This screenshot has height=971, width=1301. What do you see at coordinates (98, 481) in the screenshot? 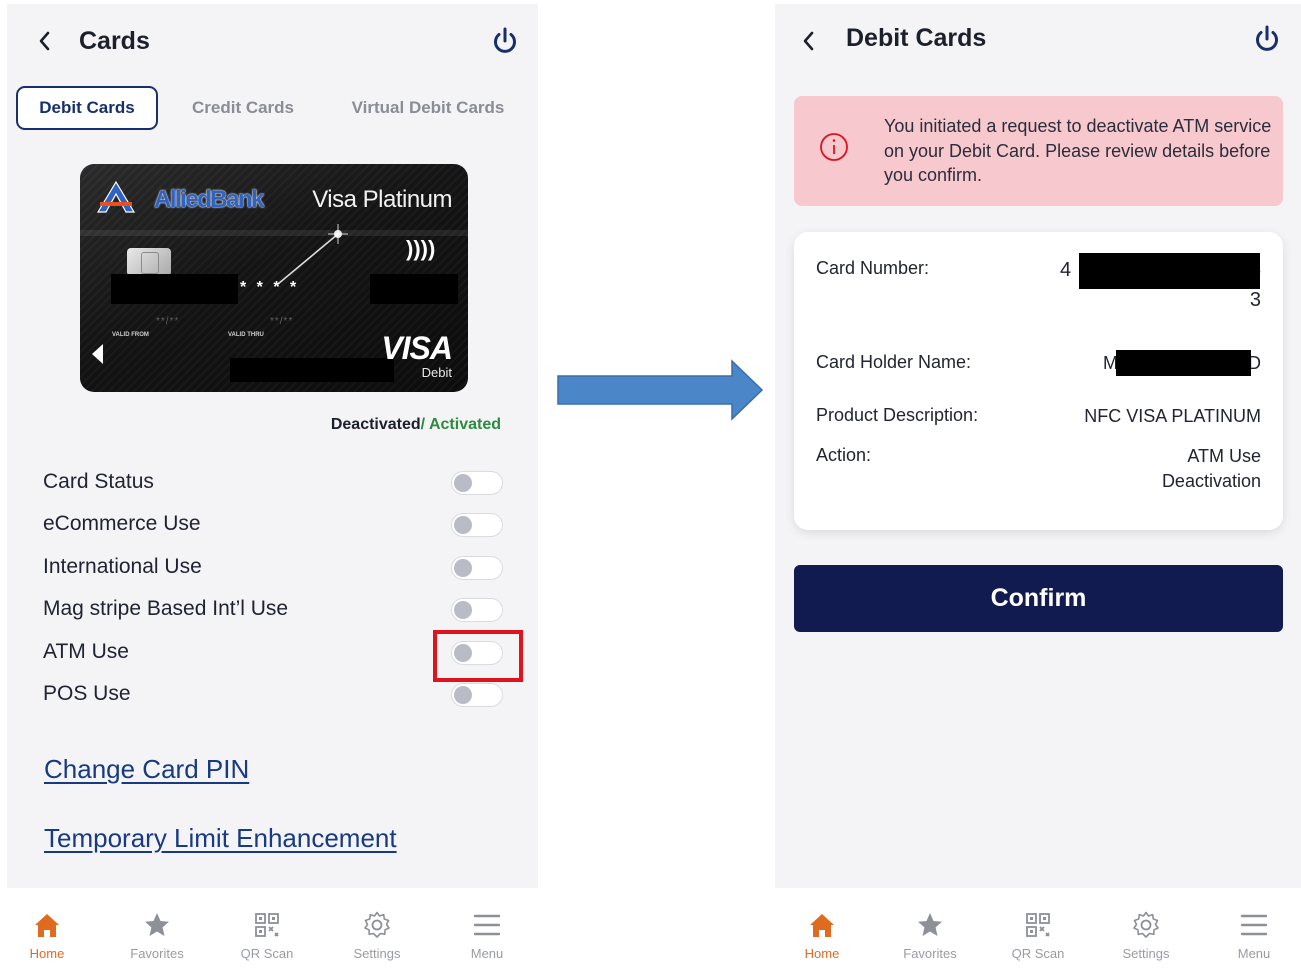
I see `setting-label: Card Status` at bounding box center [98, 481].